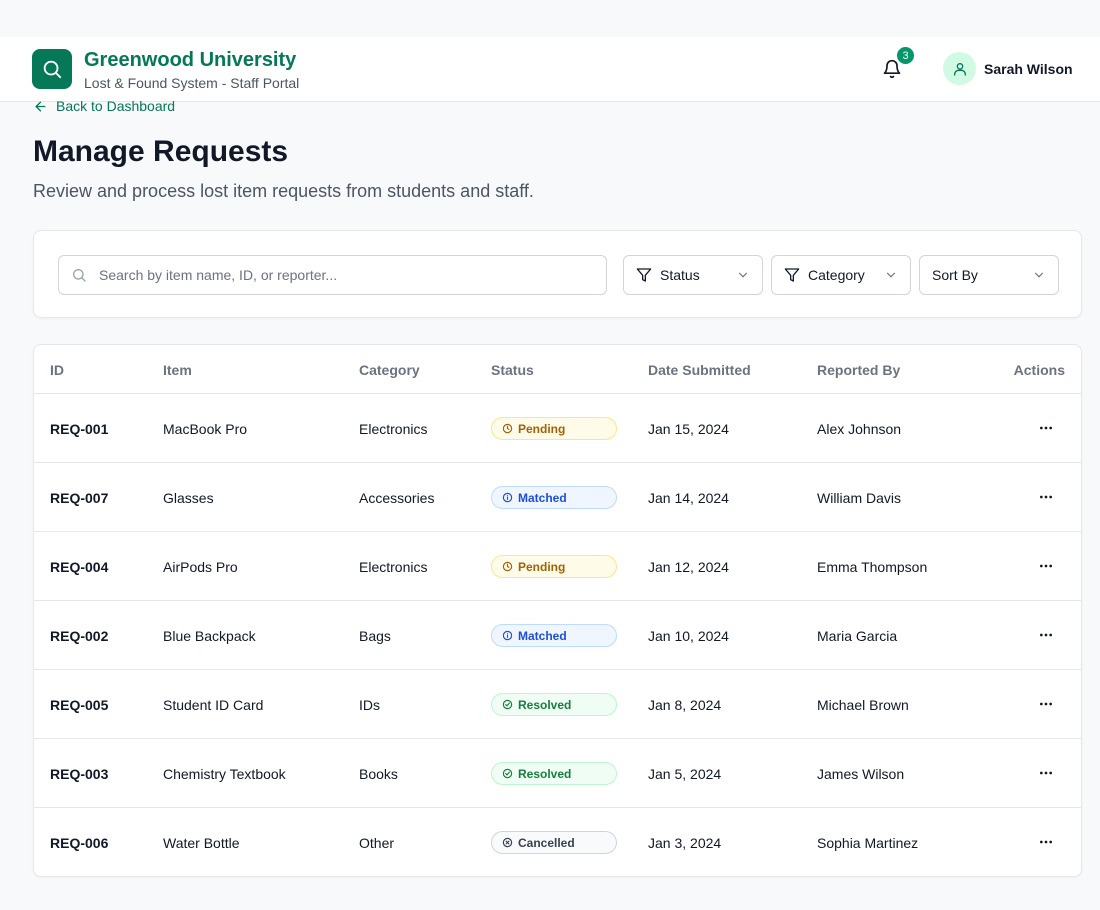 This screenshot has width=1100, height=910. I want to click on filter-bar: Status Category Sort By, so click(557, 274).